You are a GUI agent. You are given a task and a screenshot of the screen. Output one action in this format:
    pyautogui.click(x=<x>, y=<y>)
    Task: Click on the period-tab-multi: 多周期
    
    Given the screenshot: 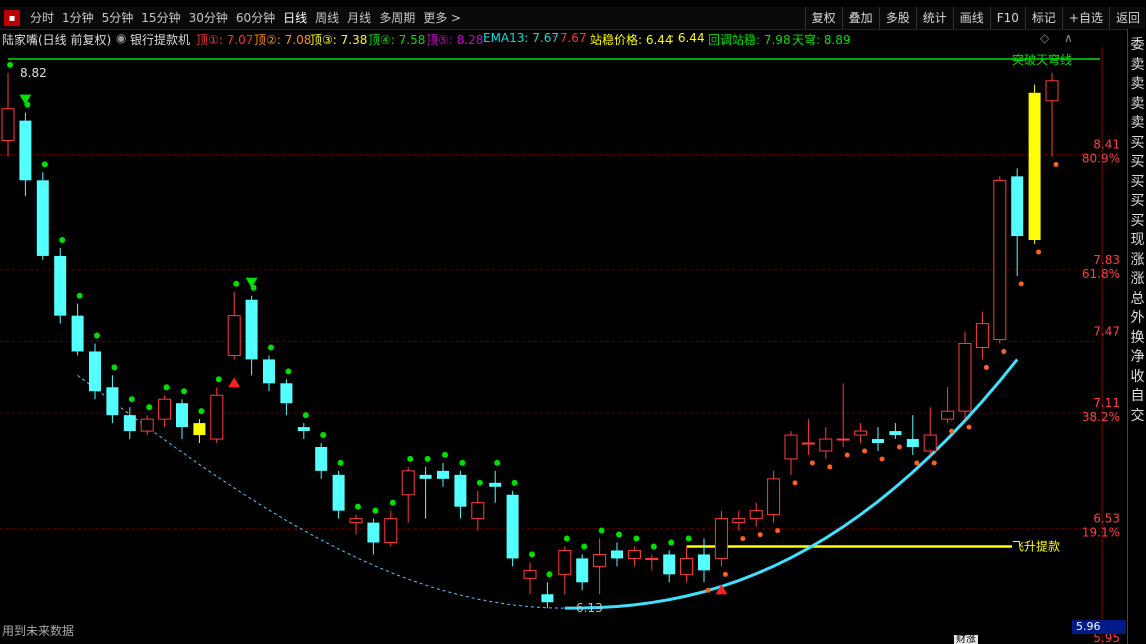 What is the action you would take?
    pyautogui.click(x=397, y=18)
    